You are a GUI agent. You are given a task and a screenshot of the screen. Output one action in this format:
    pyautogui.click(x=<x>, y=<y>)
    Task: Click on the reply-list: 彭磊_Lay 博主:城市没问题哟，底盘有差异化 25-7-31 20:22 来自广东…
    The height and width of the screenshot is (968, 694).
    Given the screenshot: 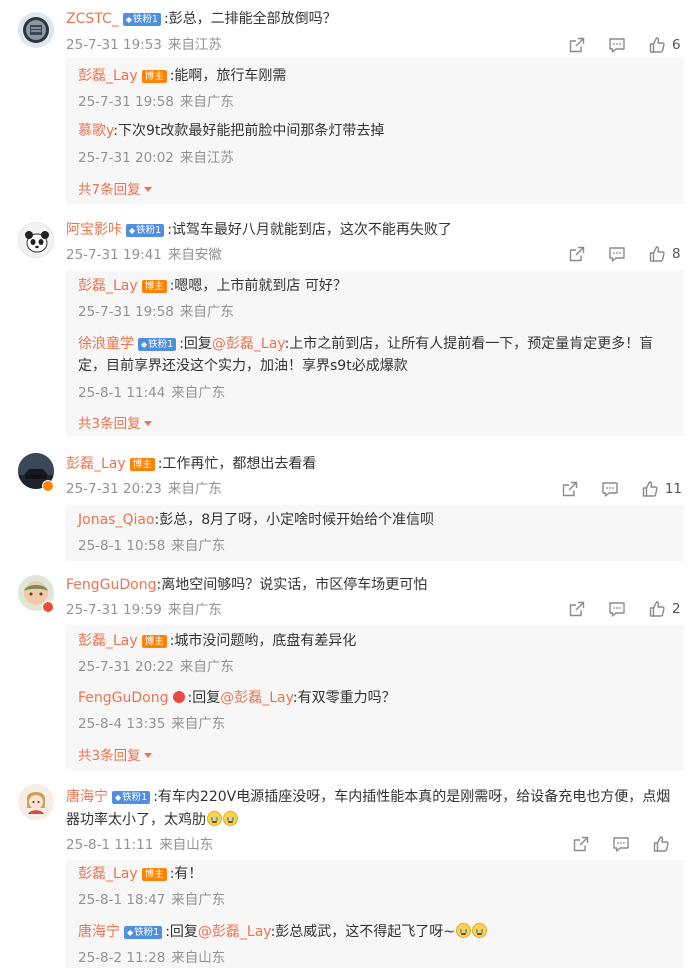 What is the action you would take?
    pyautogui.click(x=375, y=698)
    